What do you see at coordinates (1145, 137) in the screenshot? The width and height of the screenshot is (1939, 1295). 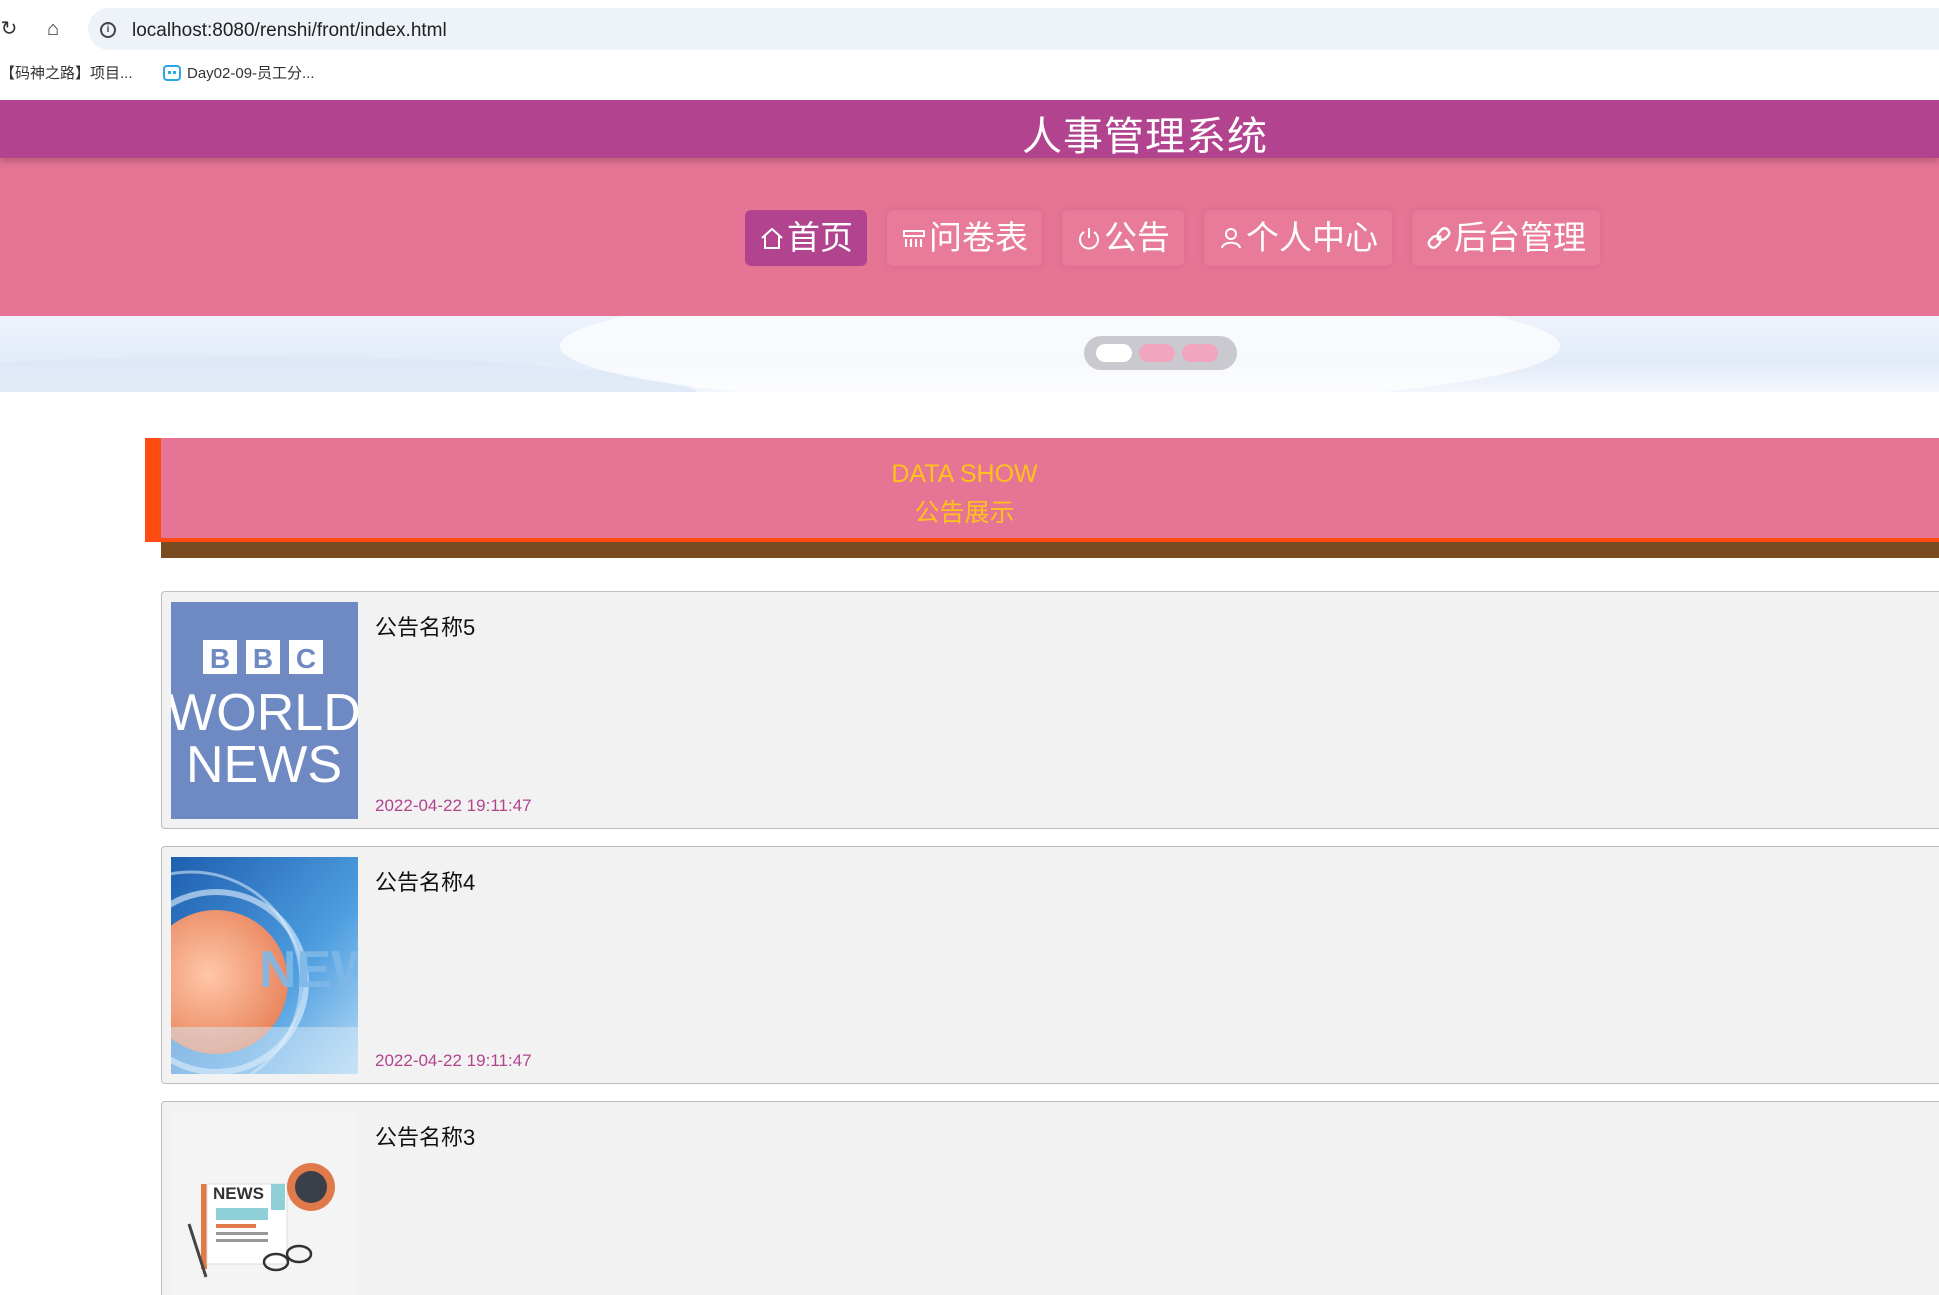 I see `site-title: 人事管理系统` at bounding box center [1145, 137].